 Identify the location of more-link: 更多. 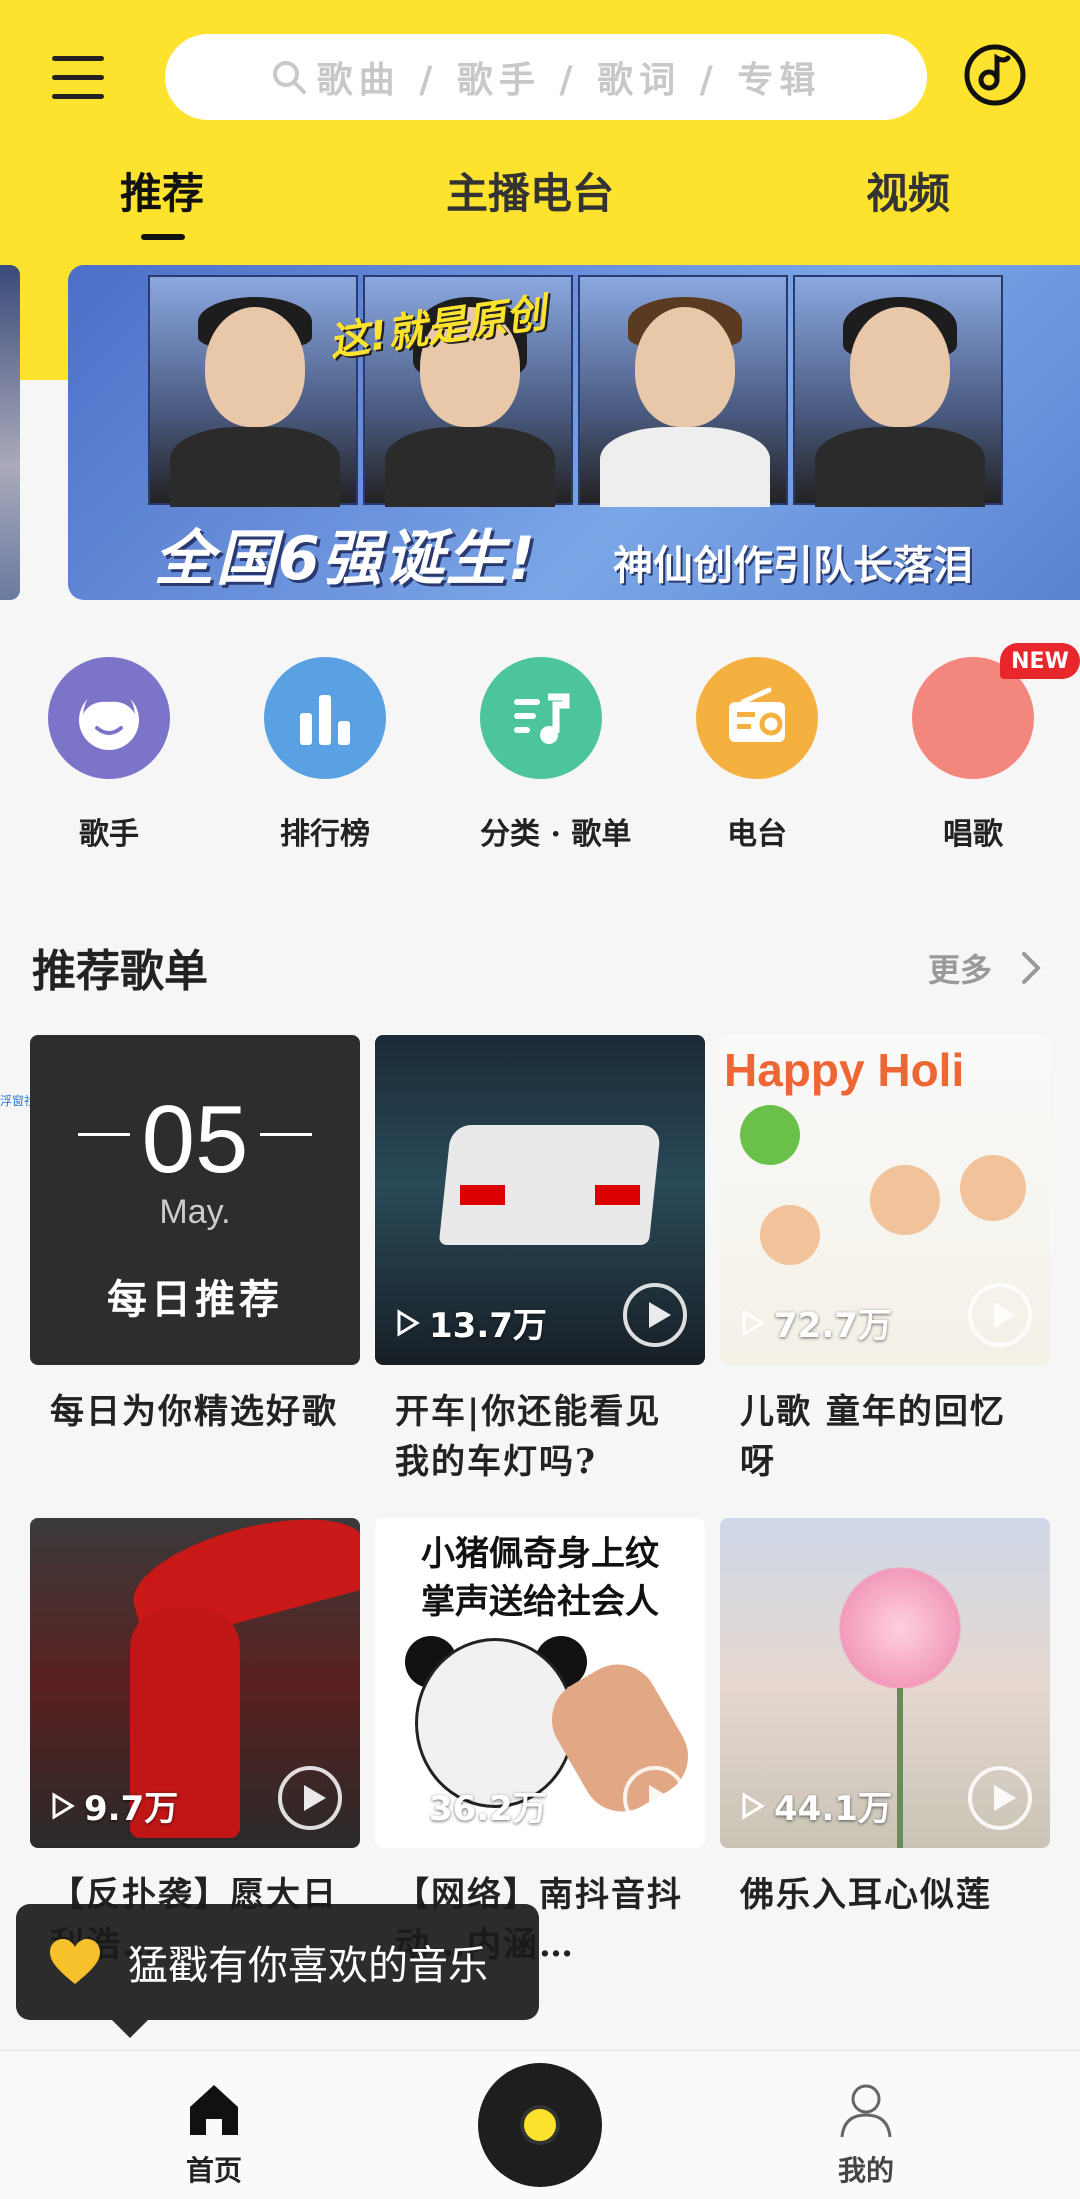
(960, 968).